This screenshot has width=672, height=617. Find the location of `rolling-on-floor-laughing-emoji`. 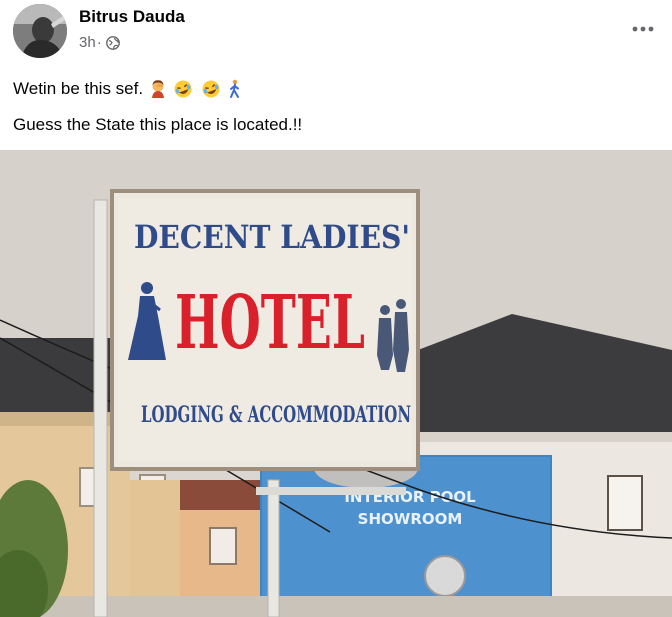

rolling-on-floor-laughing-emoji is located at coordinates (183, 89).